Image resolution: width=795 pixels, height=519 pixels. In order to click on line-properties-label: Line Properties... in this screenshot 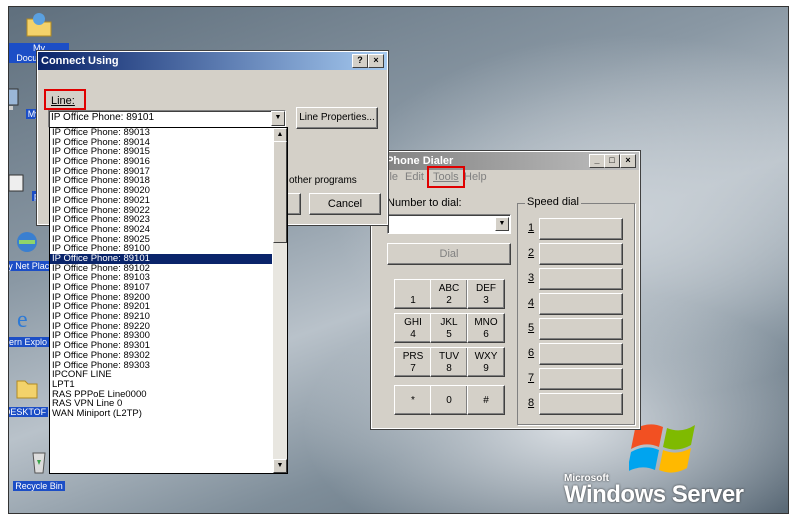, I will do `click(337, 117)`.